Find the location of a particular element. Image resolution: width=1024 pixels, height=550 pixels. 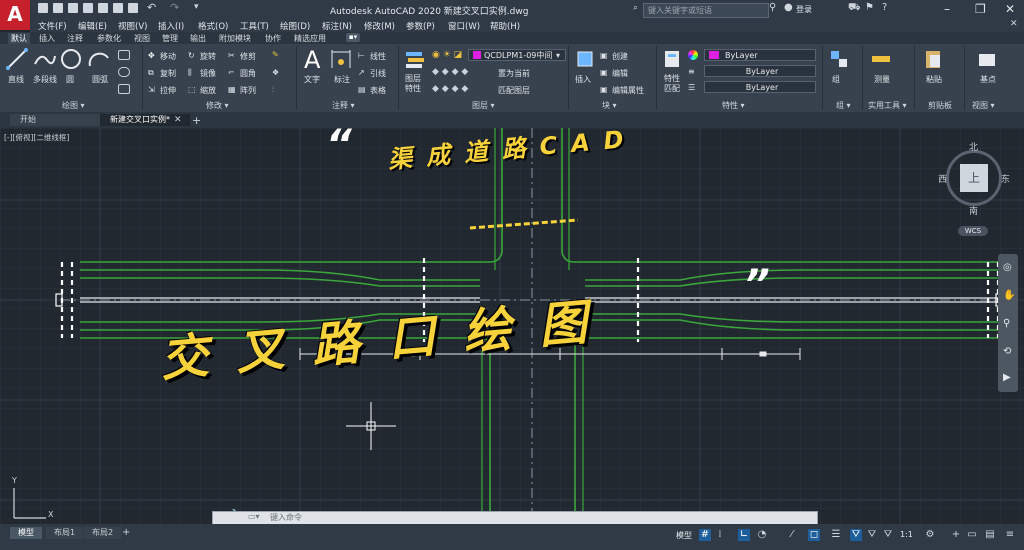

color-wheel-icon is located at coordinates (693, 55).